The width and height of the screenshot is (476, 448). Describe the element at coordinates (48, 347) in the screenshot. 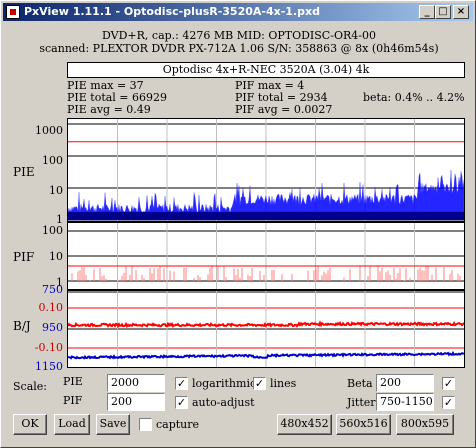

I see `beta-tick-minus: -0.10` at that location.